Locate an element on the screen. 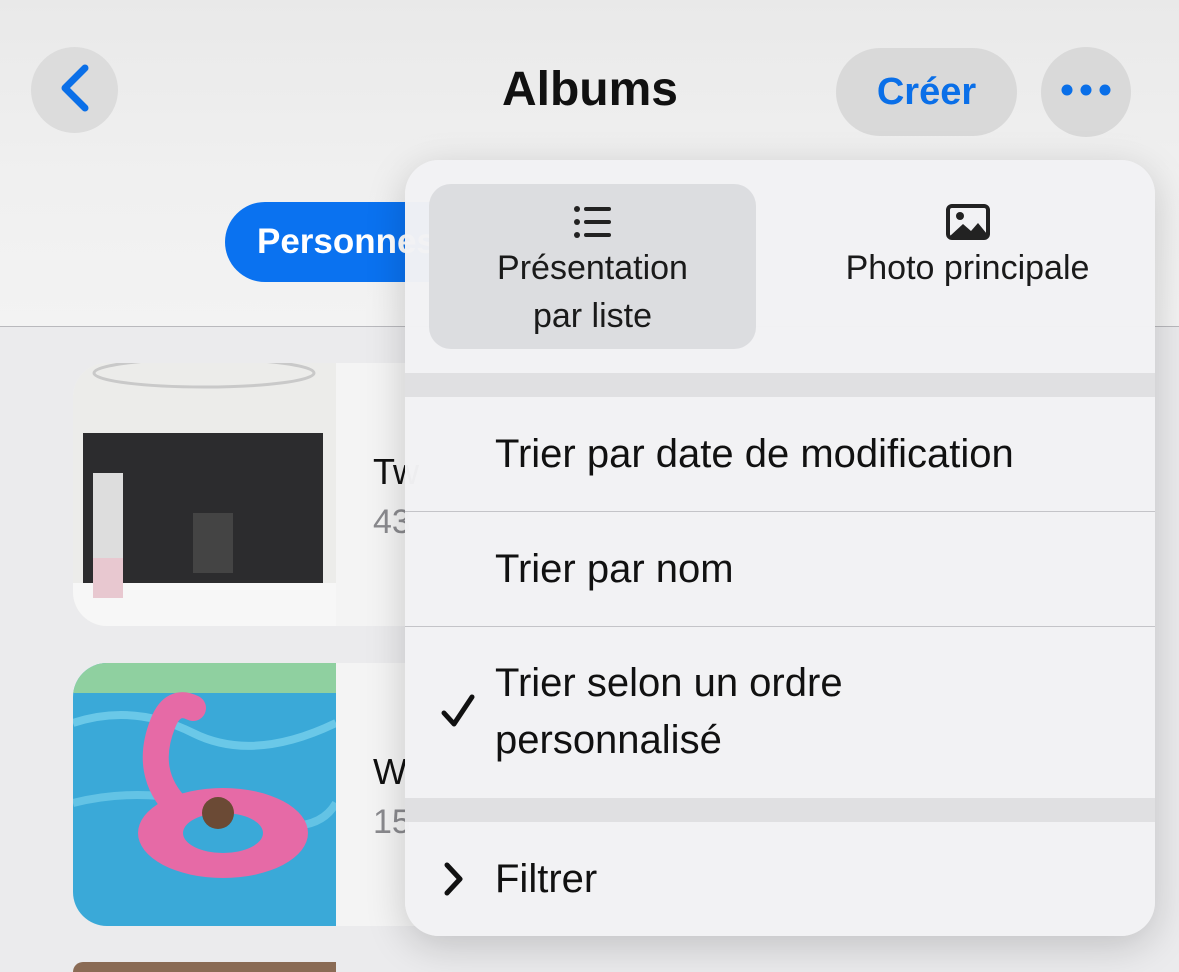  ellipsis-icon is located at coordinates (1086, 92).